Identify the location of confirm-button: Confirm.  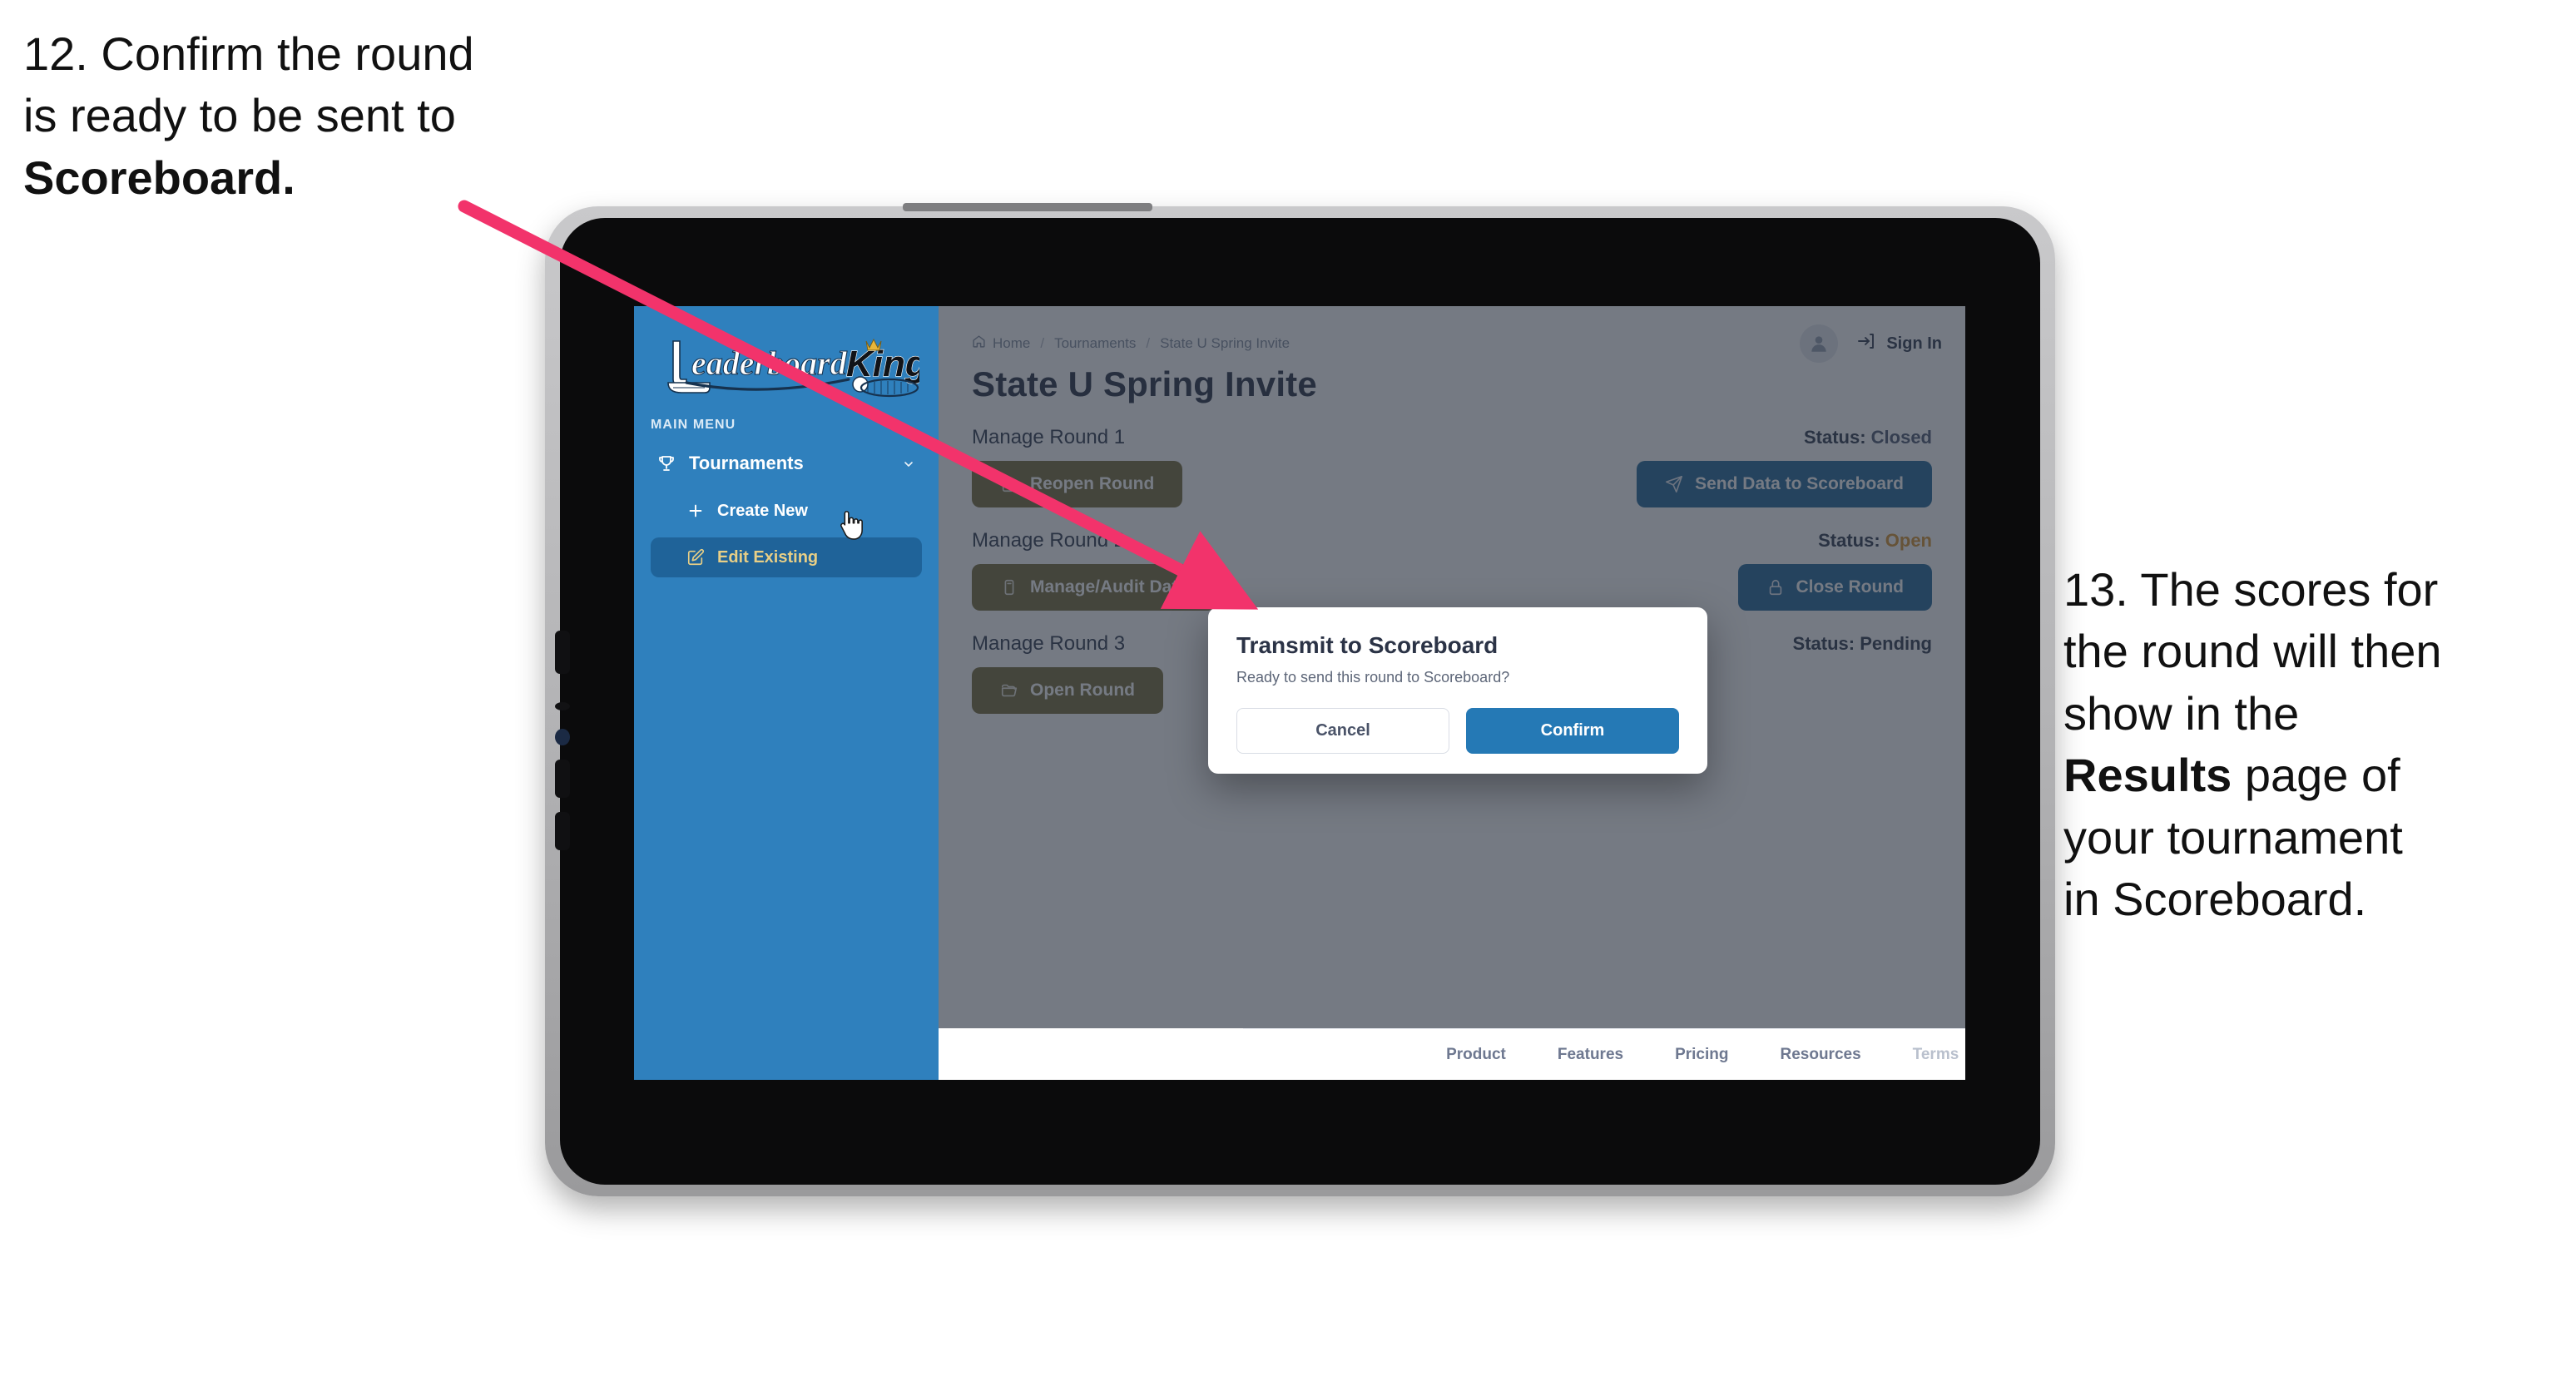
(1573, 731).